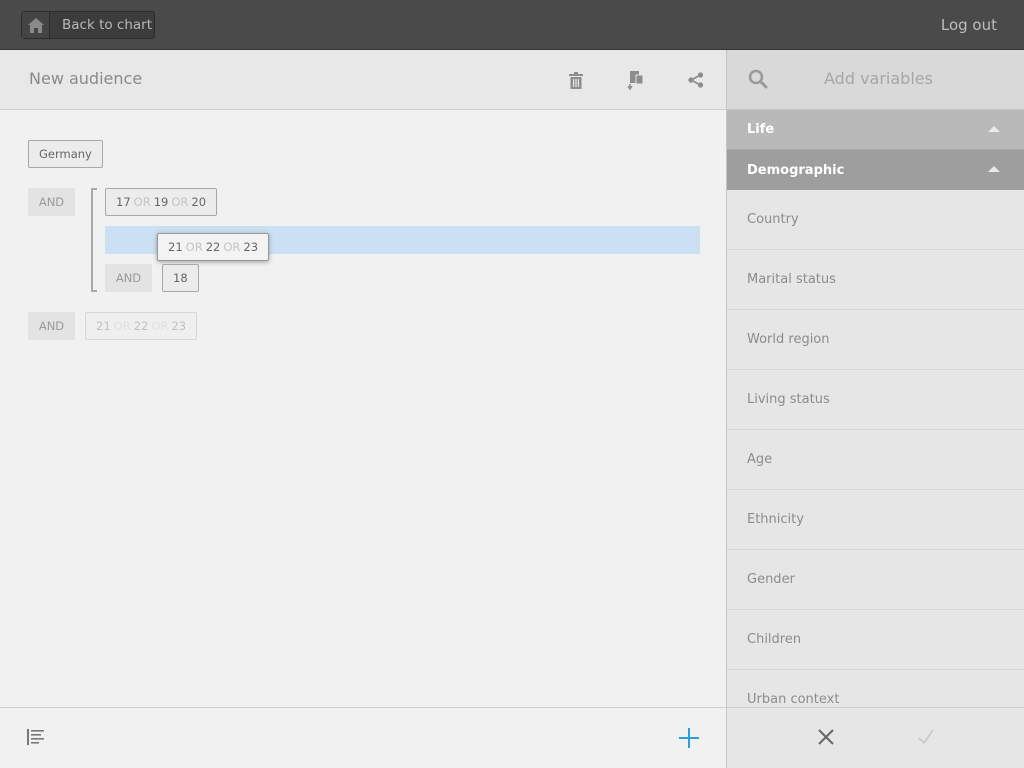 This screenshot has height=768, width=1024. I want to click on trash-icon, so click(576, 80).